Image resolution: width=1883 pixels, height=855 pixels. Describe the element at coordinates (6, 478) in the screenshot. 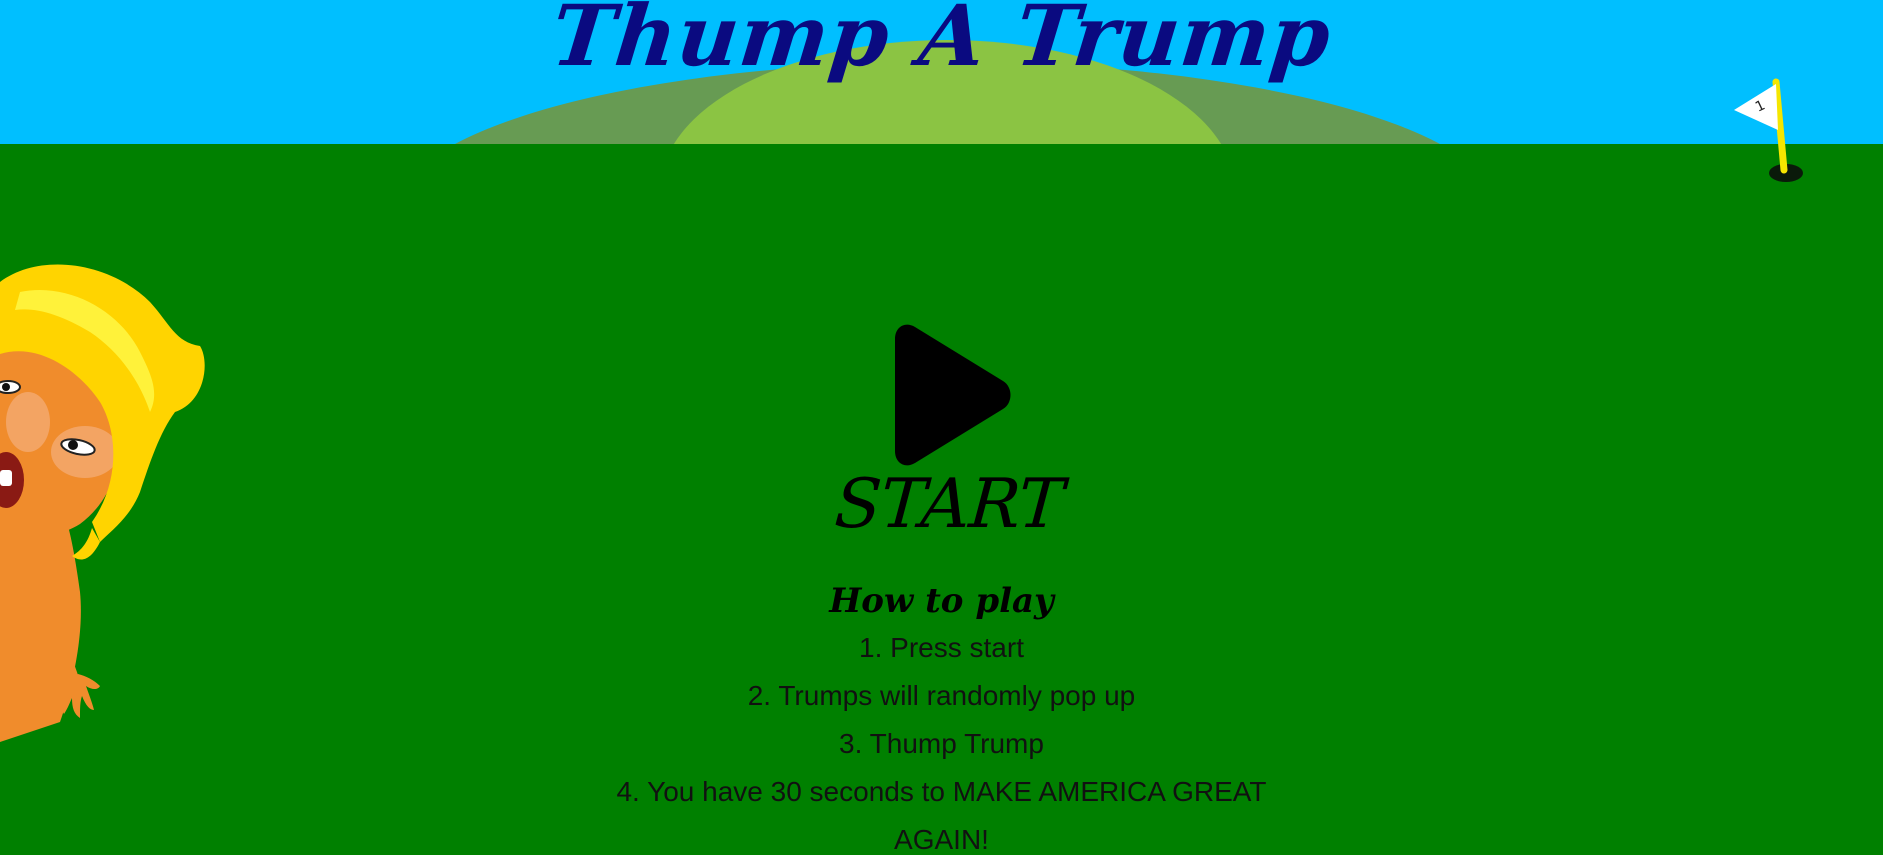

I see `character-teeth` at that location.